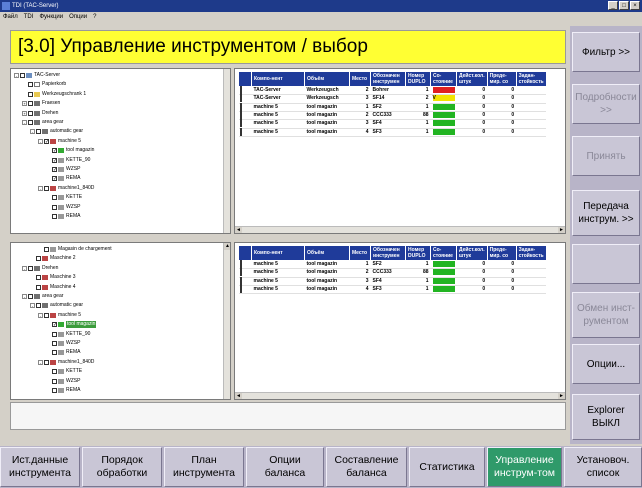  I want to click on scroll-left-icon: ◄, so click(238, 396).